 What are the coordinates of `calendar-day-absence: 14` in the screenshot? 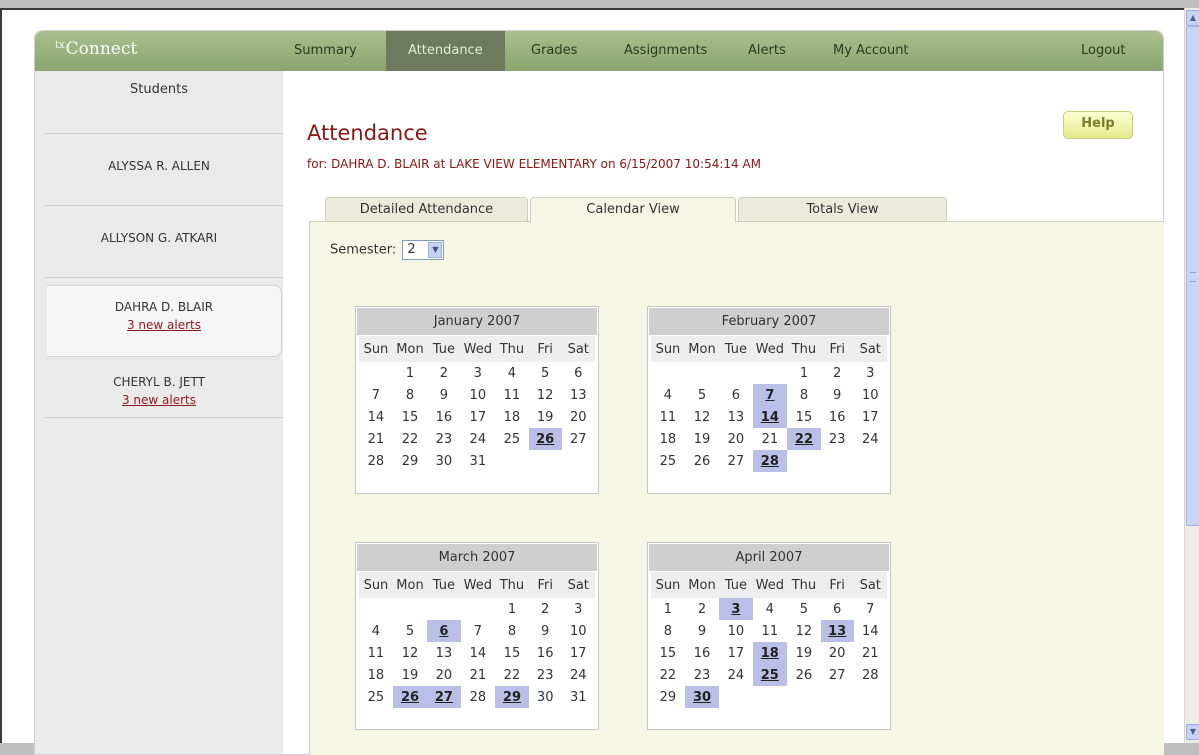 It's located at (770, 417).